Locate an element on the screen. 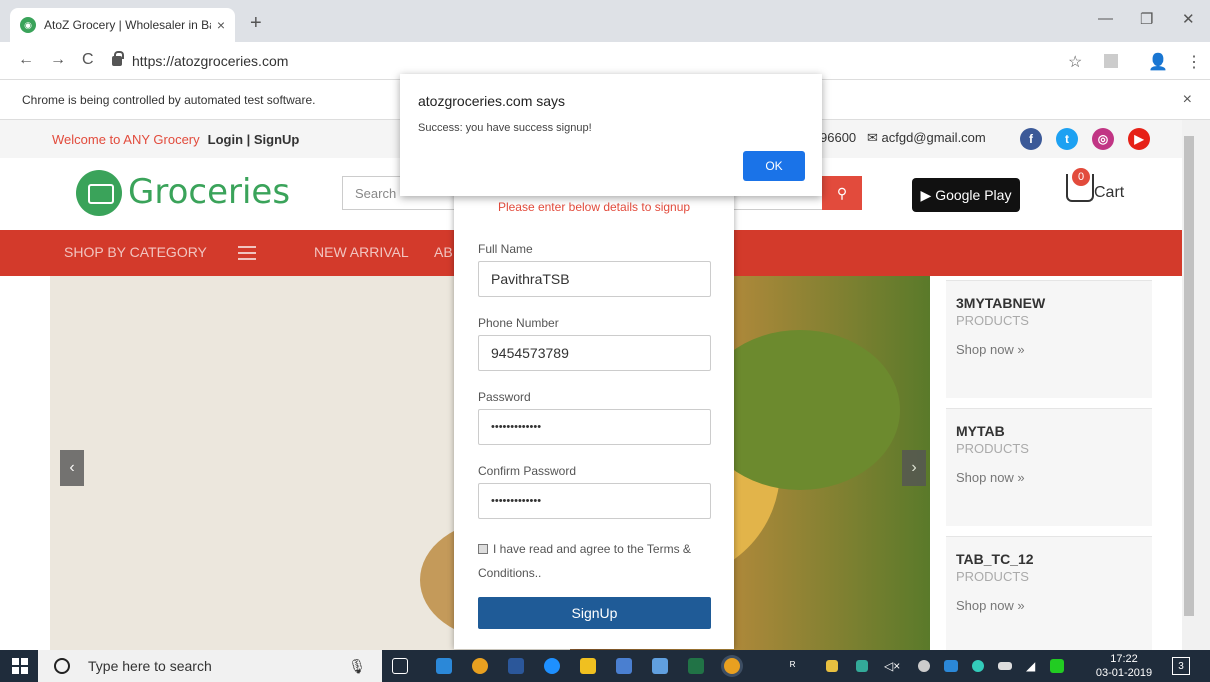 The width and height of the screenshot is (1210, 682). google-play-label: Google Play is located at coordinates (973, 195).